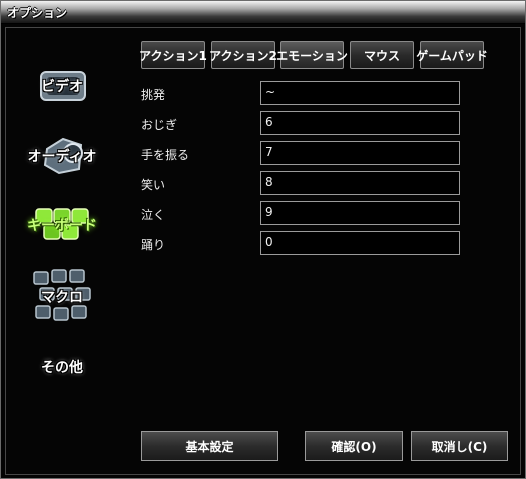  I want to click on sidebar-item-audio: オーディオ, so click(62, 156).